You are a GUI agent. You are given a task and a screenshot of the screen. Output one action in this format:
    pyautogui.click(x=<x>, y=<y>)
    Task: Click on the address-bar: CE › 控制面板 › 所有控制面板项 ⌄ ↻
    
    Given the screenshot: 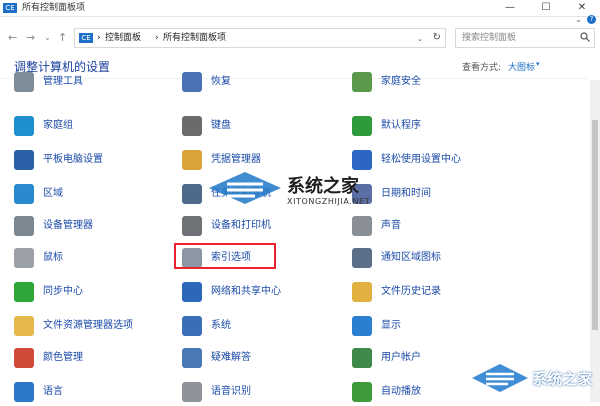 What is the action you would take?
    pyautogui.click(x=260, y=38)
    